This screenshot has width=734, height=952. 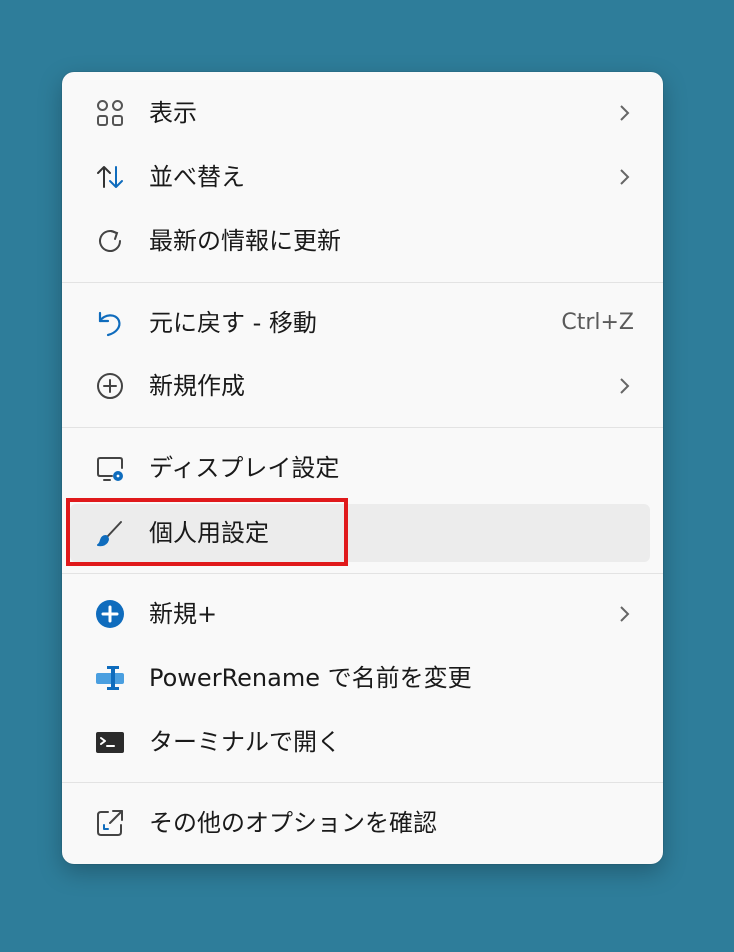 What do you see at coordinates (110, 614) in the screenshot?
I see `new-plus-filled-icon` at bounding box center [110, 614].